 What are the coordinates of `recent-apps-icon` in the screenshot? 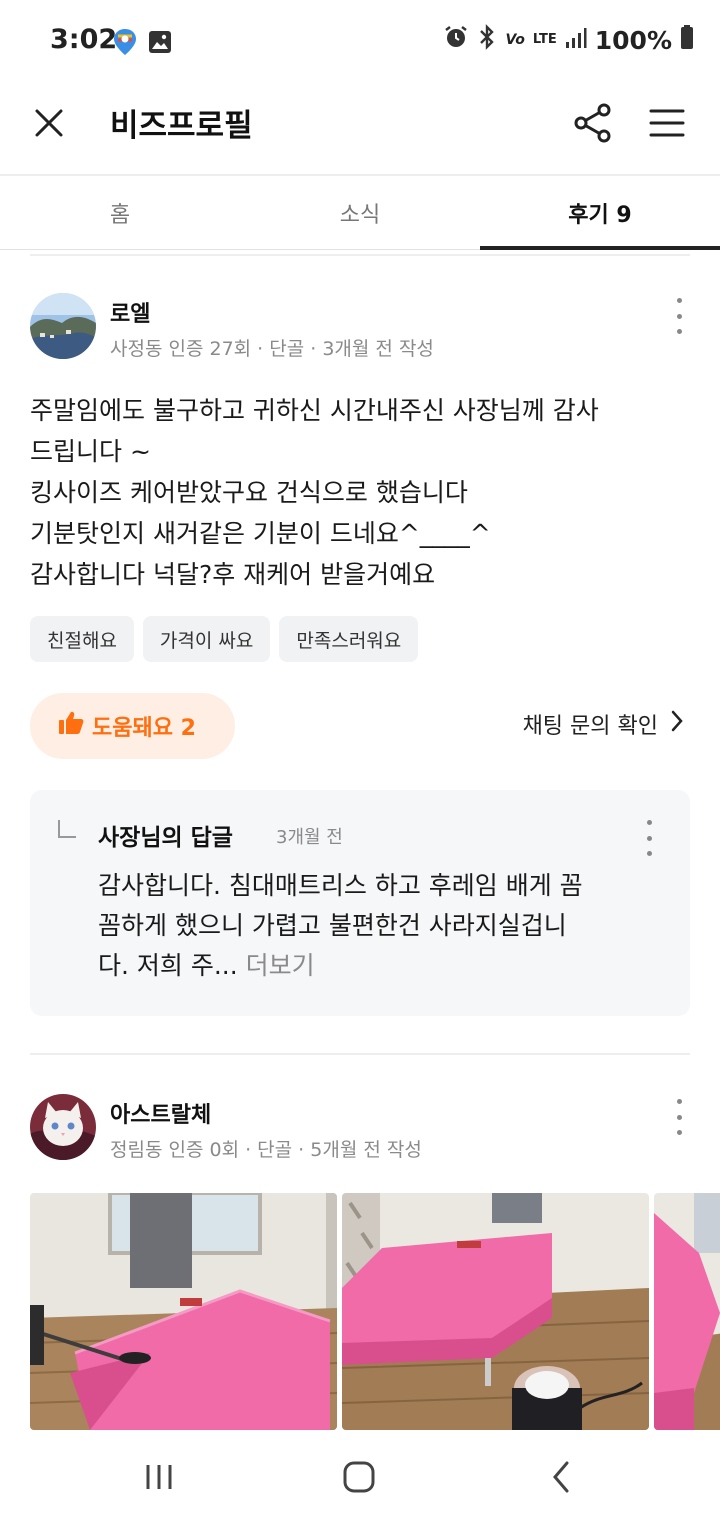 It's located at (159, 1477).